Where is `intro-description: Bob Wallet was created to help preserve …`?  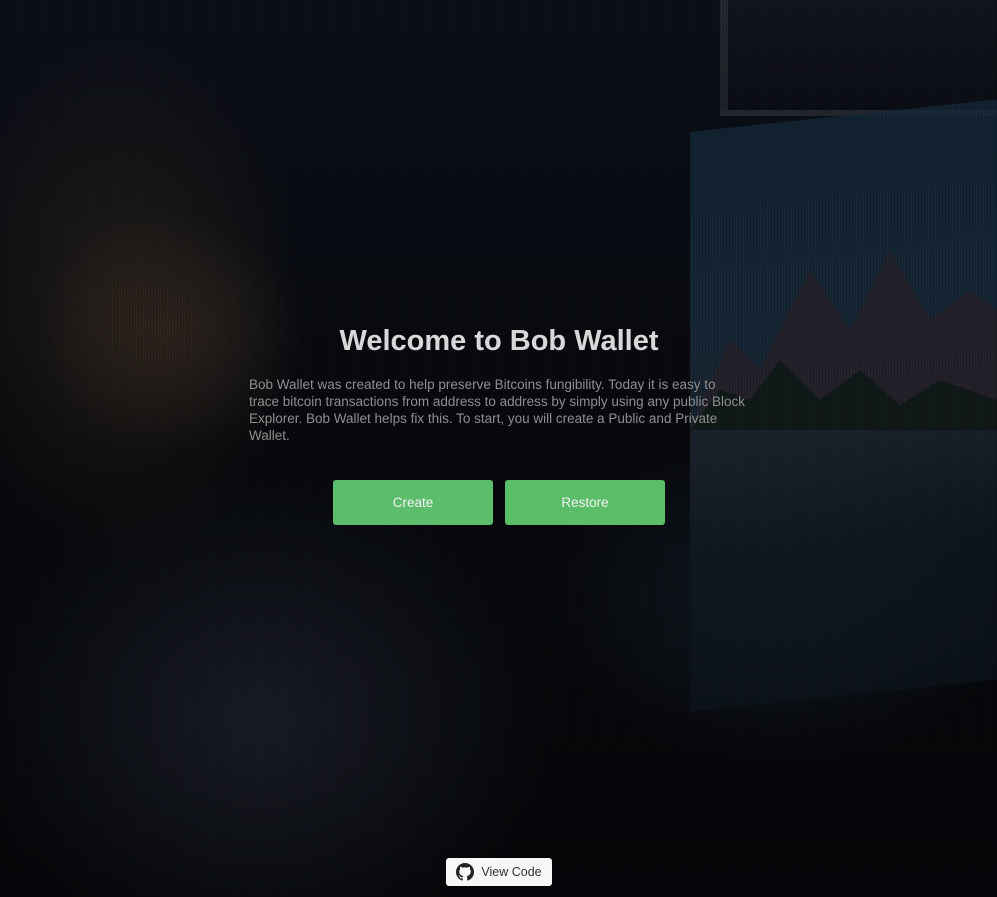 intro-description: Bob Wallet was created to help preserve … is located at coordinates (497, 410).